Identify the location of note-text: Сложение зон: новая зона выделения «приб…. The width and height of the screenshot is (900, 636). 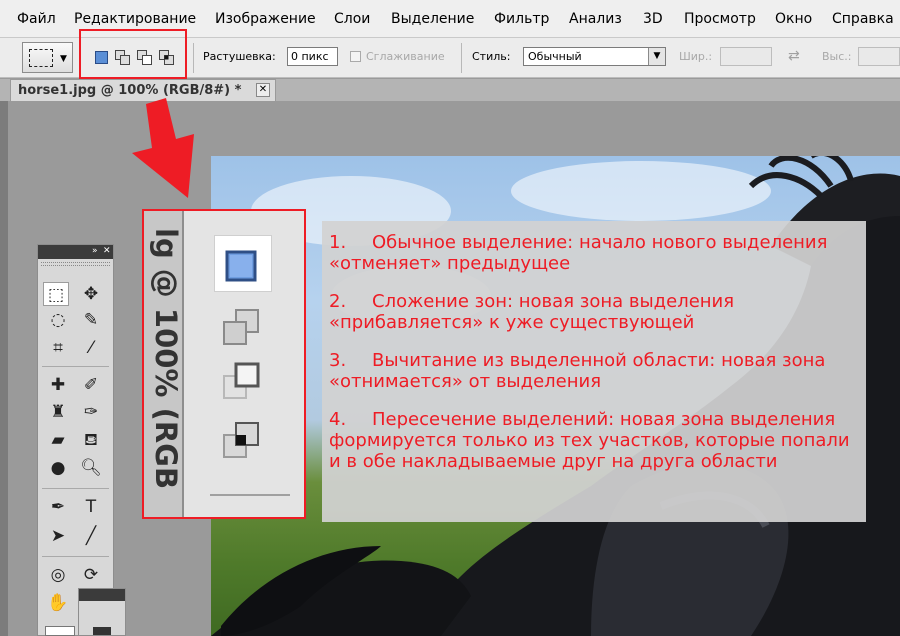
(532, 312).